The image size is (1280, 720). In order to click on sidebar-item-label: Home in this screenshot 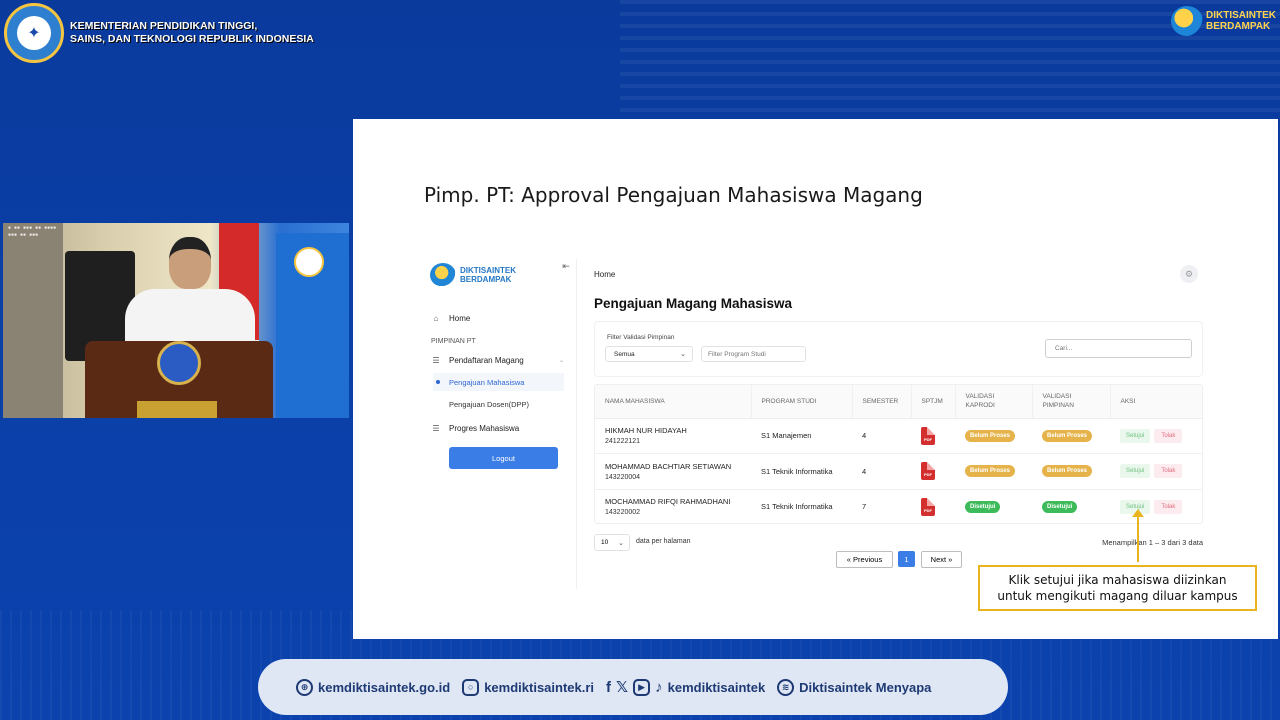, I will do `click(460, 318)`.